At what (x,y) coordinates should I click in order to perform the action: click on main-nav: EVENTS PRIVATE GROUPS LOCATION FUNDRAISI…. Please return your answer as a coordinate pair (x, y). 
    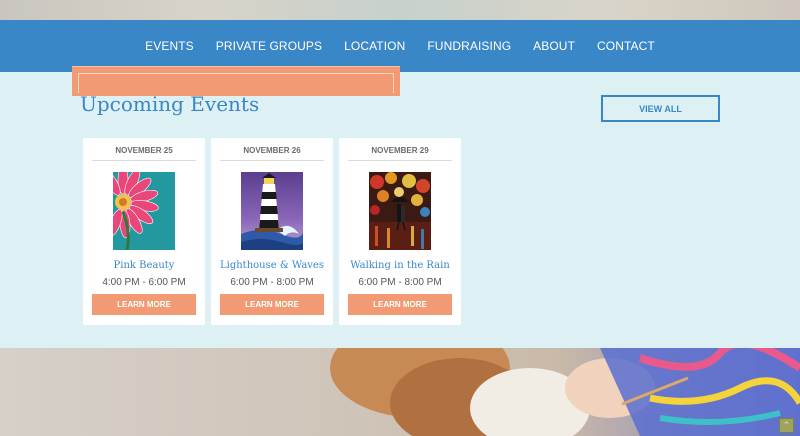
    Looking at the image, I should click on (400, 46).